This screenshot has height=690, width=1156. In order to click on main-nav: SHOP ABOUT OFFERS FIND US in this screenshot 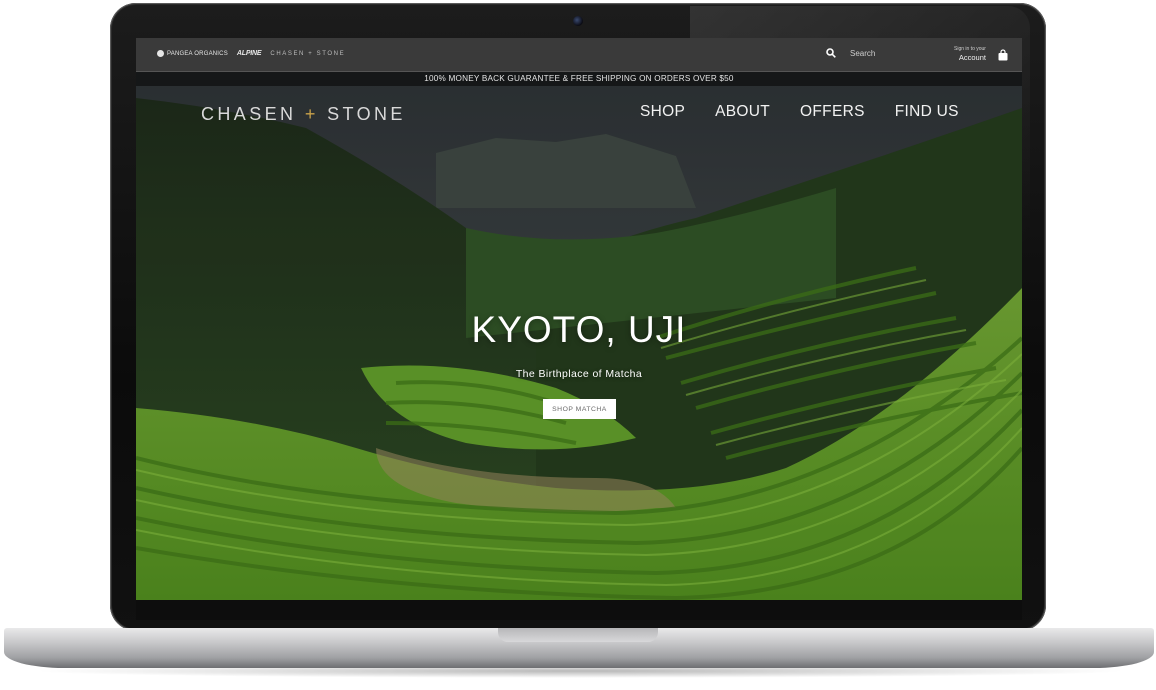, I will do `click(799, 112)`.